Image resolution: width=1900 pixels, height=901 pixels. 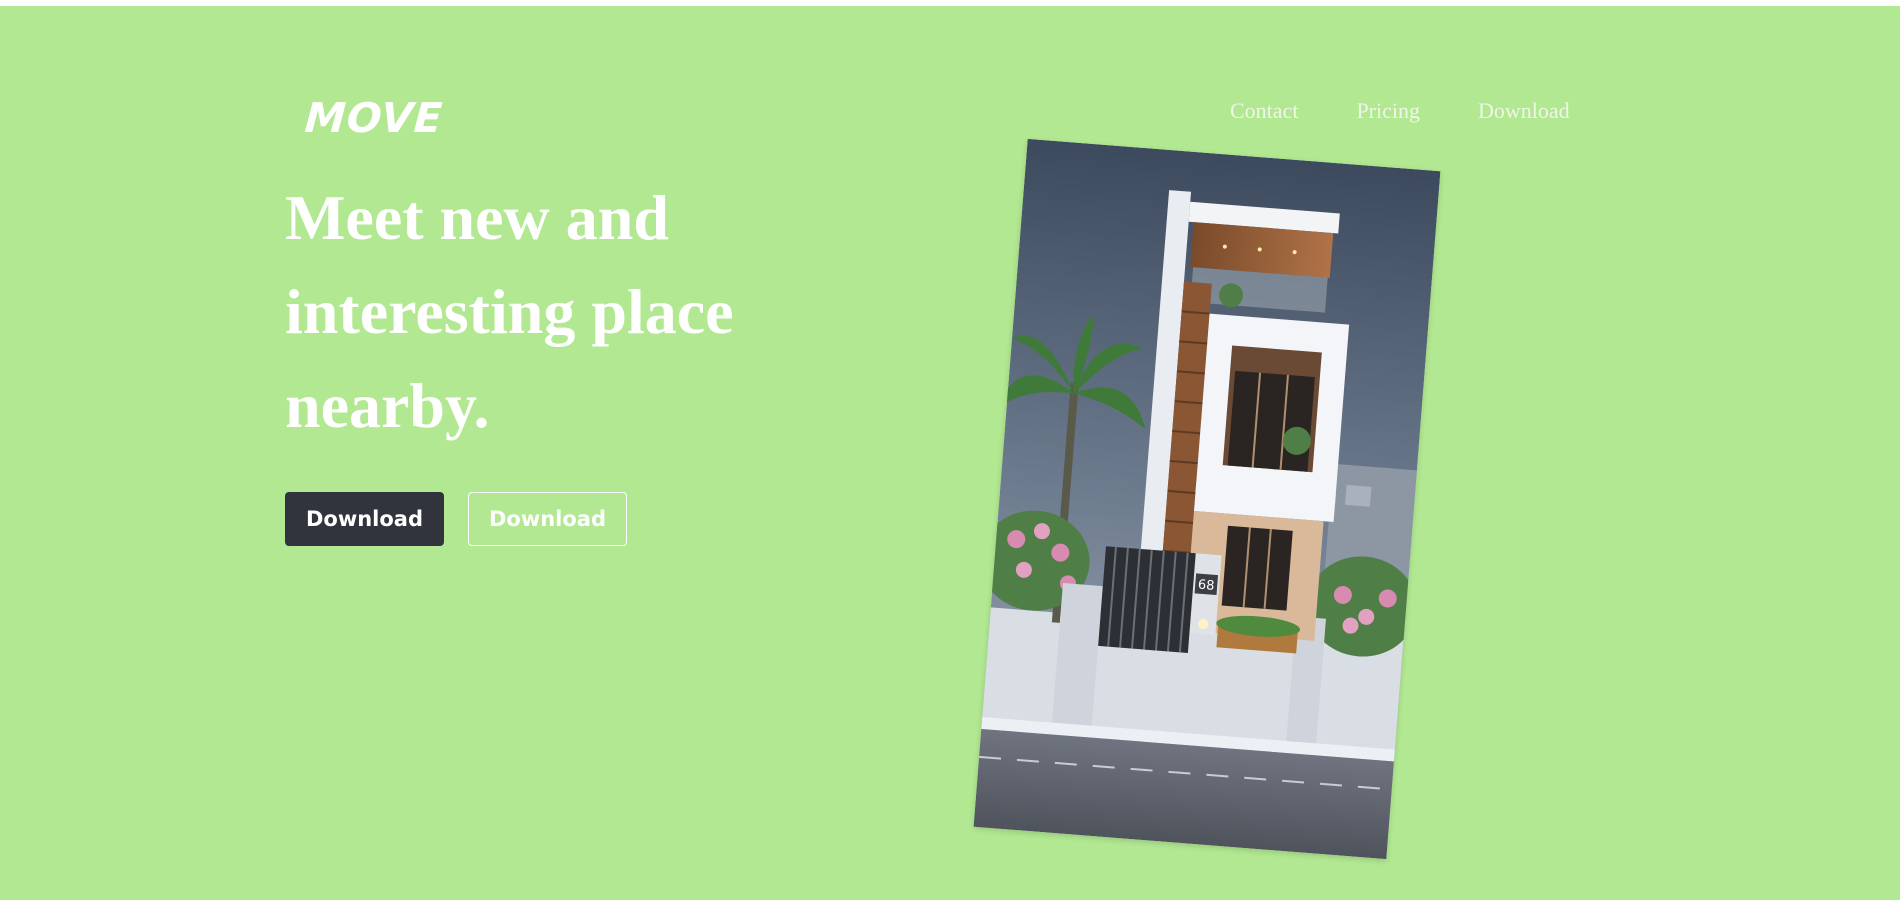 I want to click on headline-line-3: nearby., so click(x=387, y=405).